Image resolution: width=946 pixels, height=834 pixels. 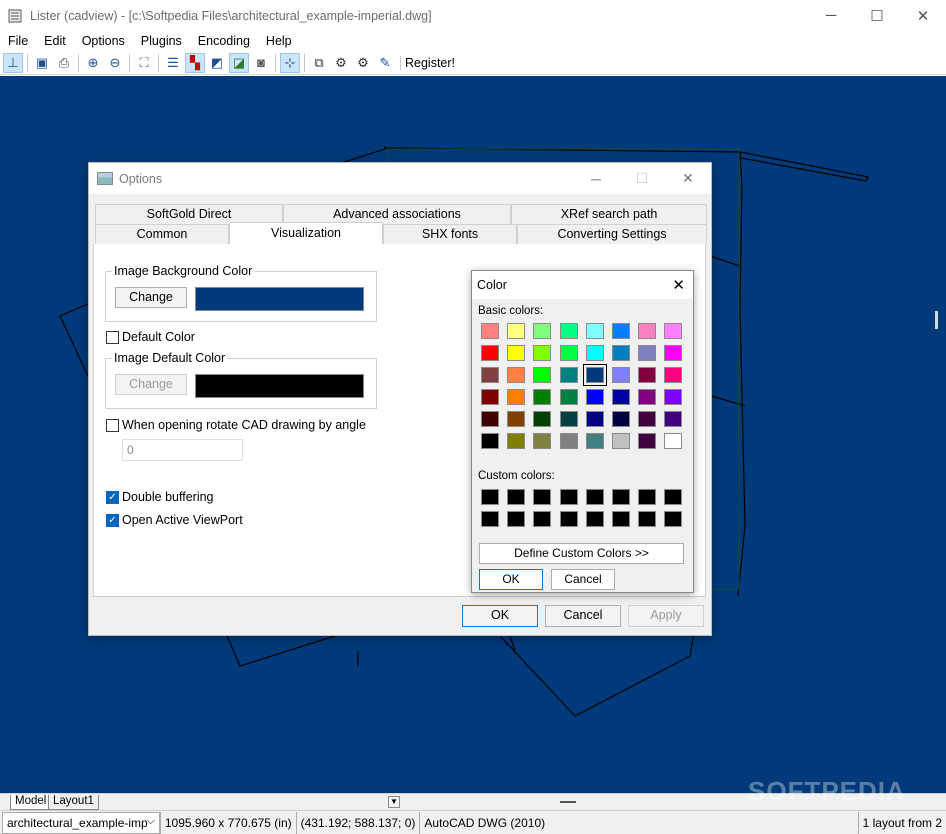 I want to click on tab-advanced-associations: Advanced associations, so click(x=397, y=214).